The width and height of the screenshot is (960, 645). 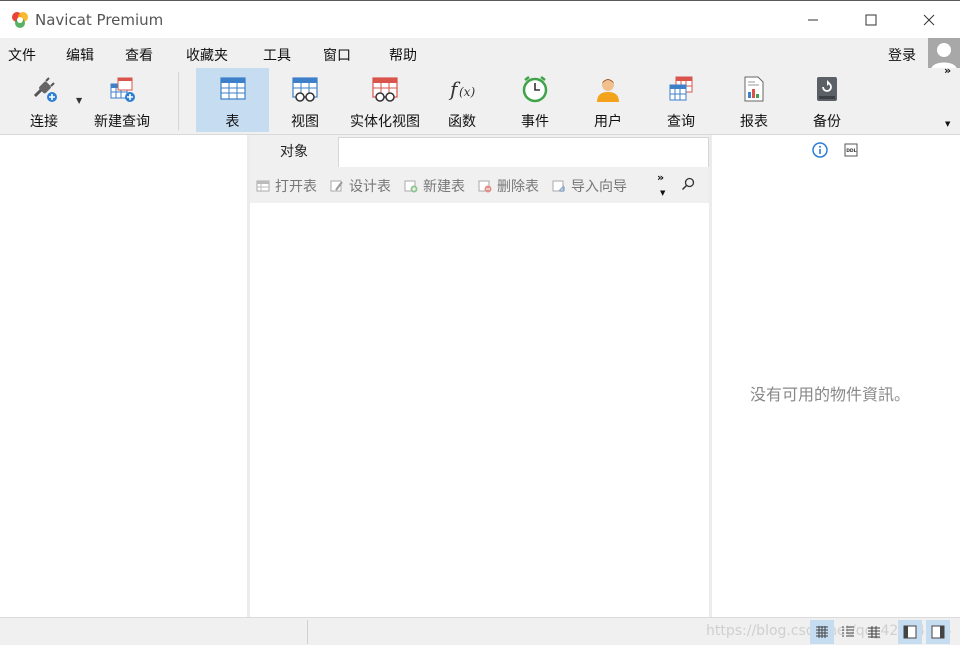 I want to click on menu-window: 窗口, so click(x=337, y=55).